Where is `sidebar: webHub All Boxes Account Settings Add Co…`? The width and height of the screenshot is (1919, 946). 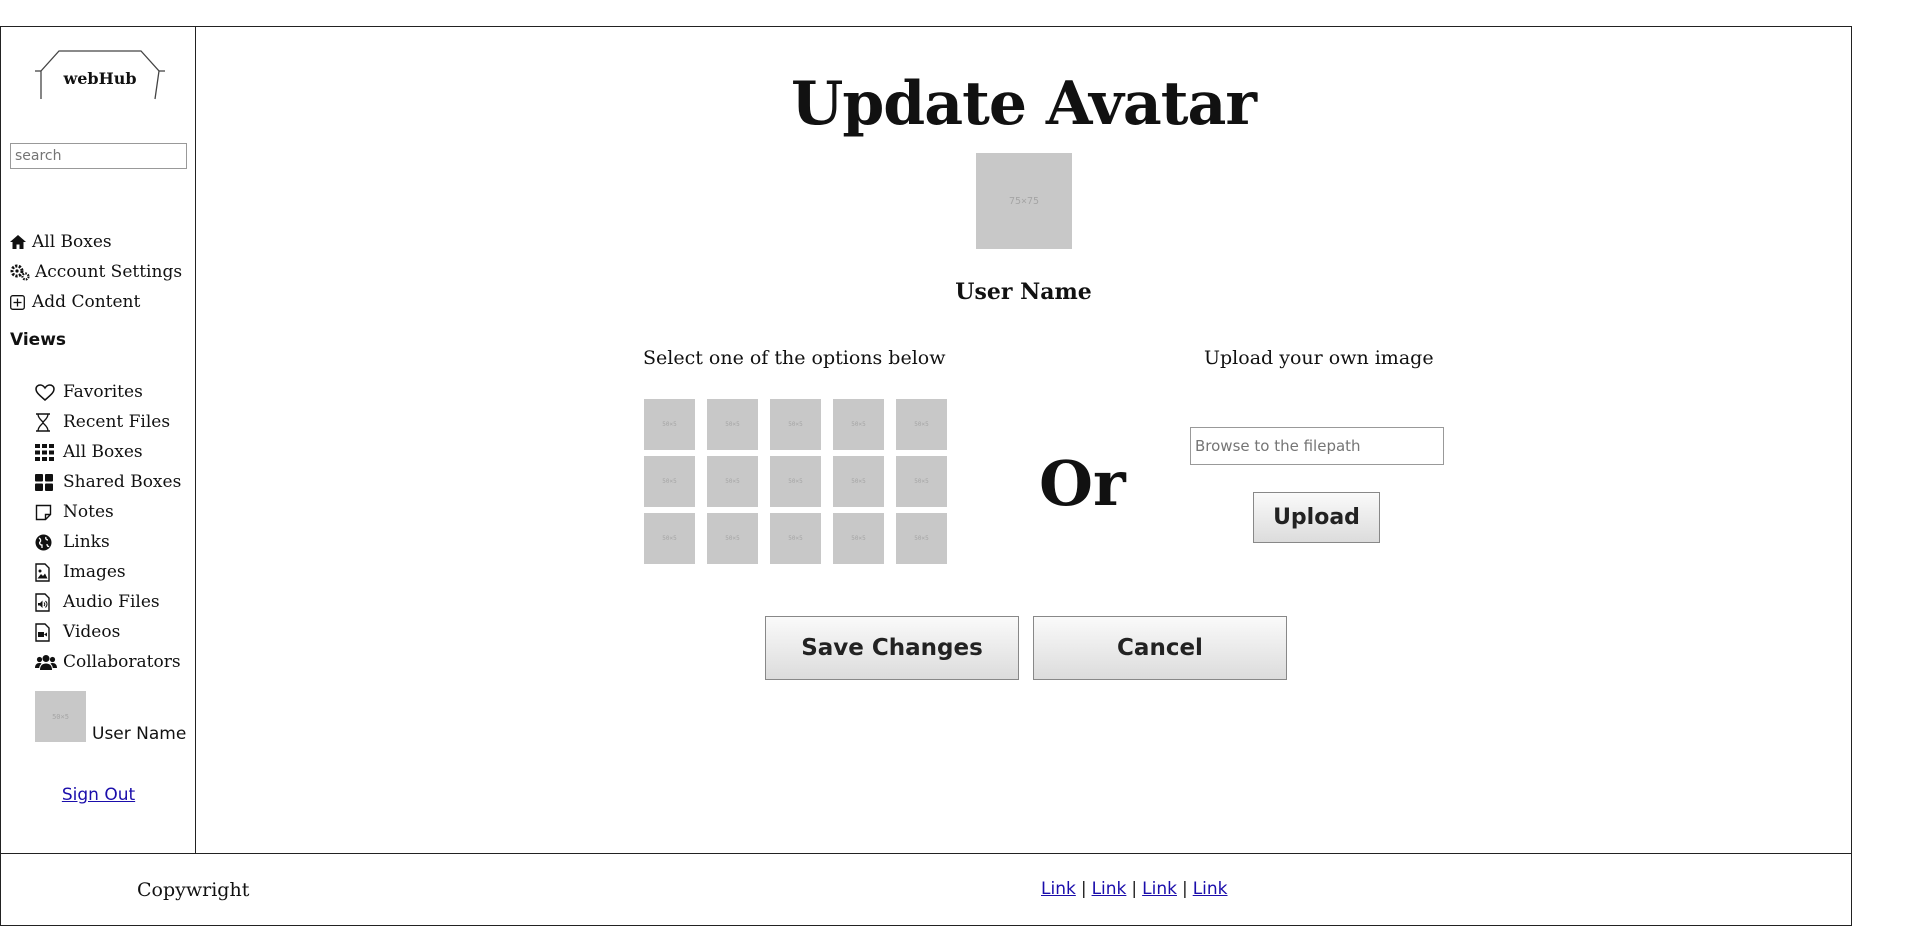
sidebar: webHub All Boxes Account Settings Add Co… is located at coordinates (98, 440).